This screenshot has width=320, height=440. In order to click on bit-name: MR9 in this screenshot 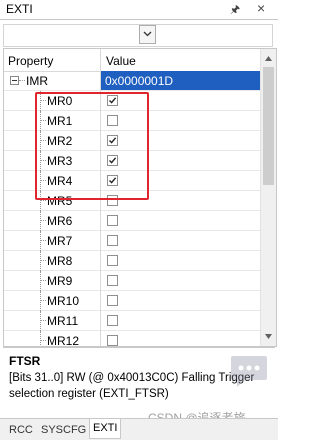, I will do `click(60, 281)`.